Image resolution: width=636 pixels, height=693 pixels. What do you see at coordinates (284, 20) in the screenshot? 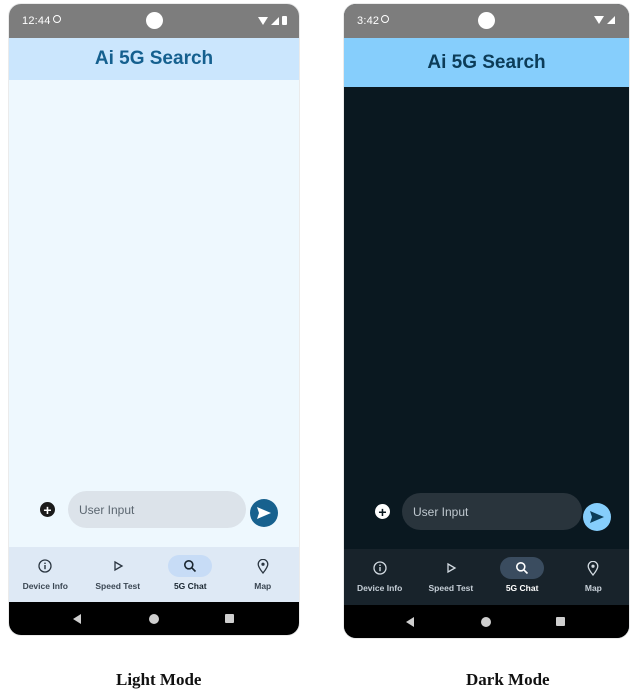
I see `battery-icon` at bounding box center [284, 20].